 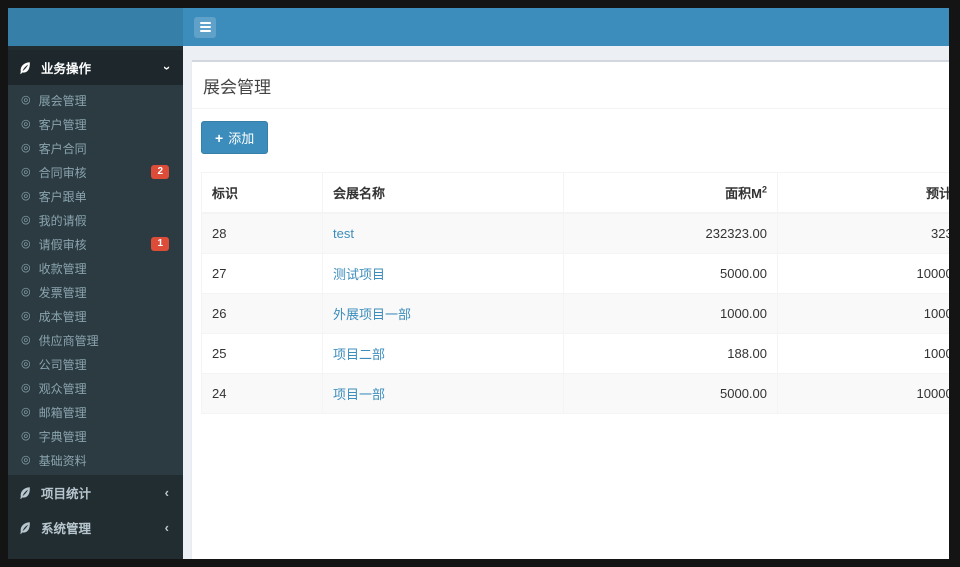 What do you see at coordinates (95, 492) in the screenshot?
I see `sidebar-section-project-statistics: 项目统计 ‹` at bounding box center [95, 492].